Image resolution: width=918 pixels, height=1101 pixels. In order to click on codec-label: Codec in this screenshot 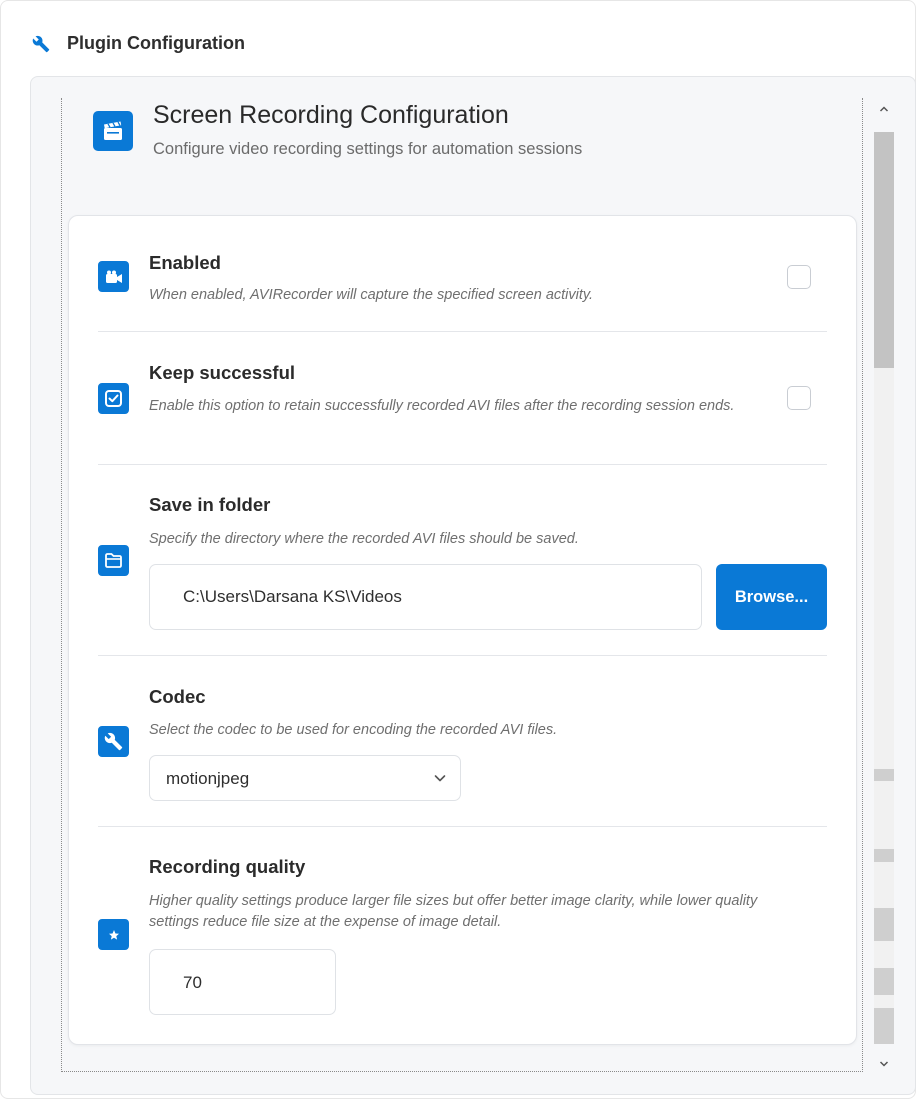, I will do `click(177, 696)`.